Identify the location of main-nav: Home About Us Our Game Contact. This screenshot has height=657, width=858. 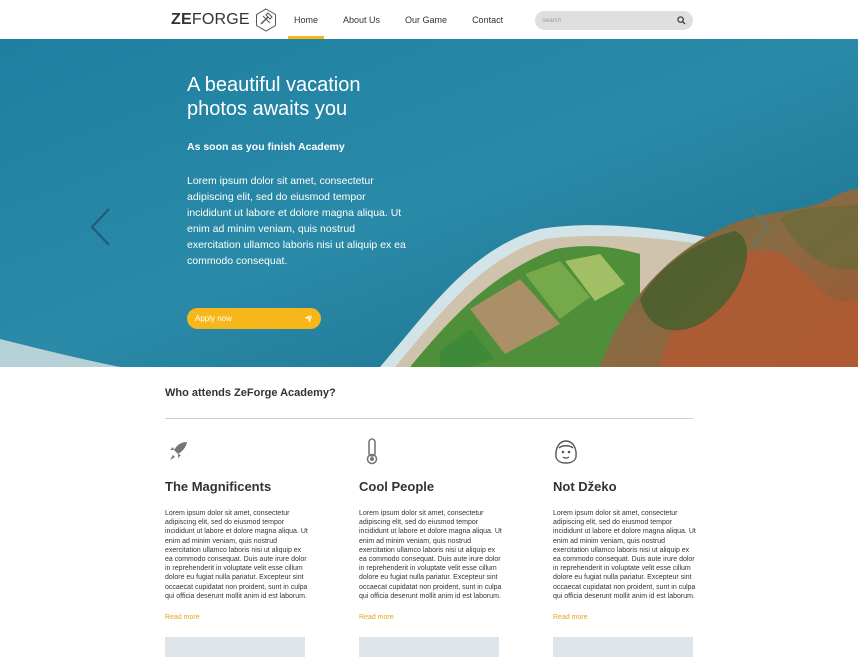
(398, 19).